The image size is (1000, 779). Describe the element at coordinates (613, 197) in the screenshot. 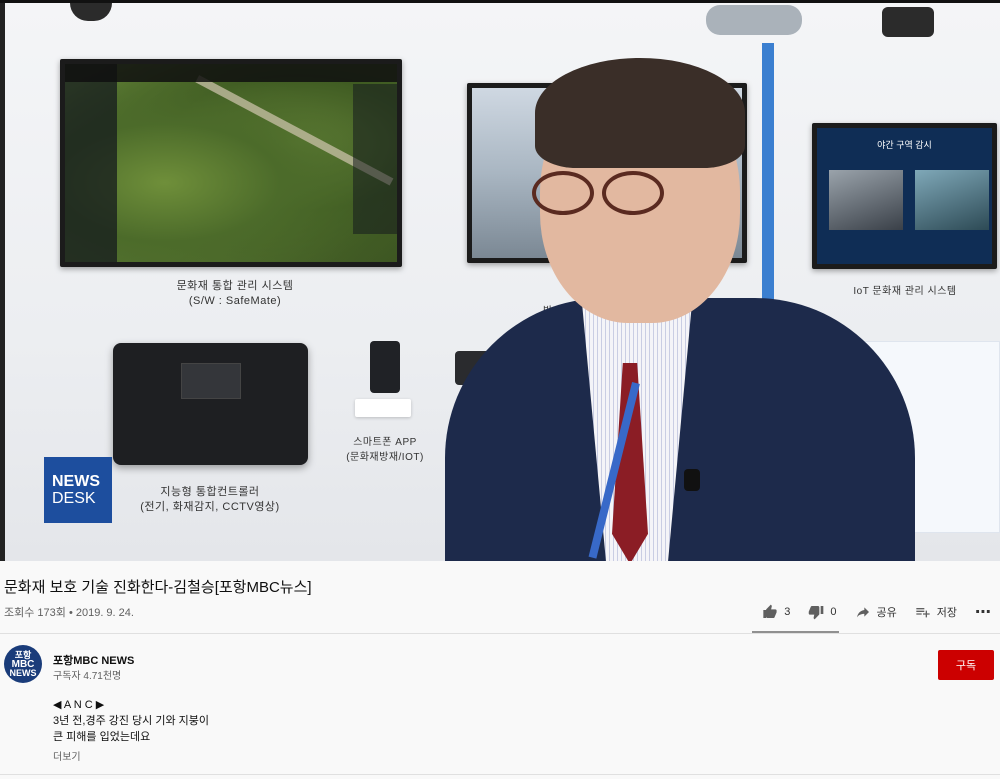

I see `person-glasses` at that location.